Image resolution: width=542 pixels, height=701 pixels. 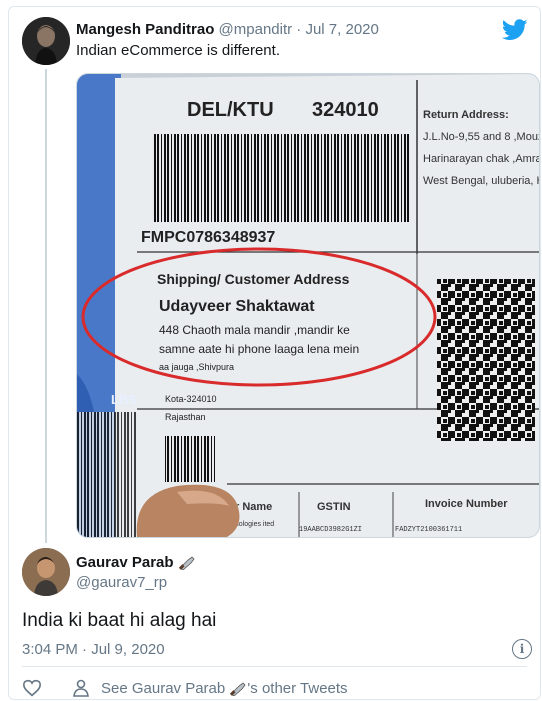 What do you see at coordinates (428, 530) in the screenshot?
I see `invoice-value: FADZYT2100361711` at bounding box center [428, 530].